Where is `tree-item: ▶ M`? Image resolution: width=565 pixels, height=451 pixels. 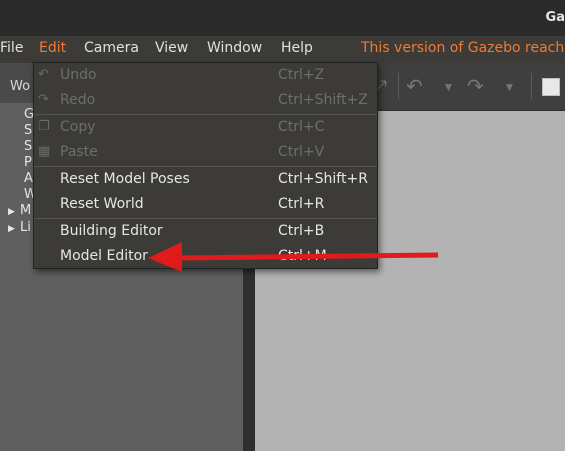
tree-item: ▶ M is located at coordinates (19, 210).